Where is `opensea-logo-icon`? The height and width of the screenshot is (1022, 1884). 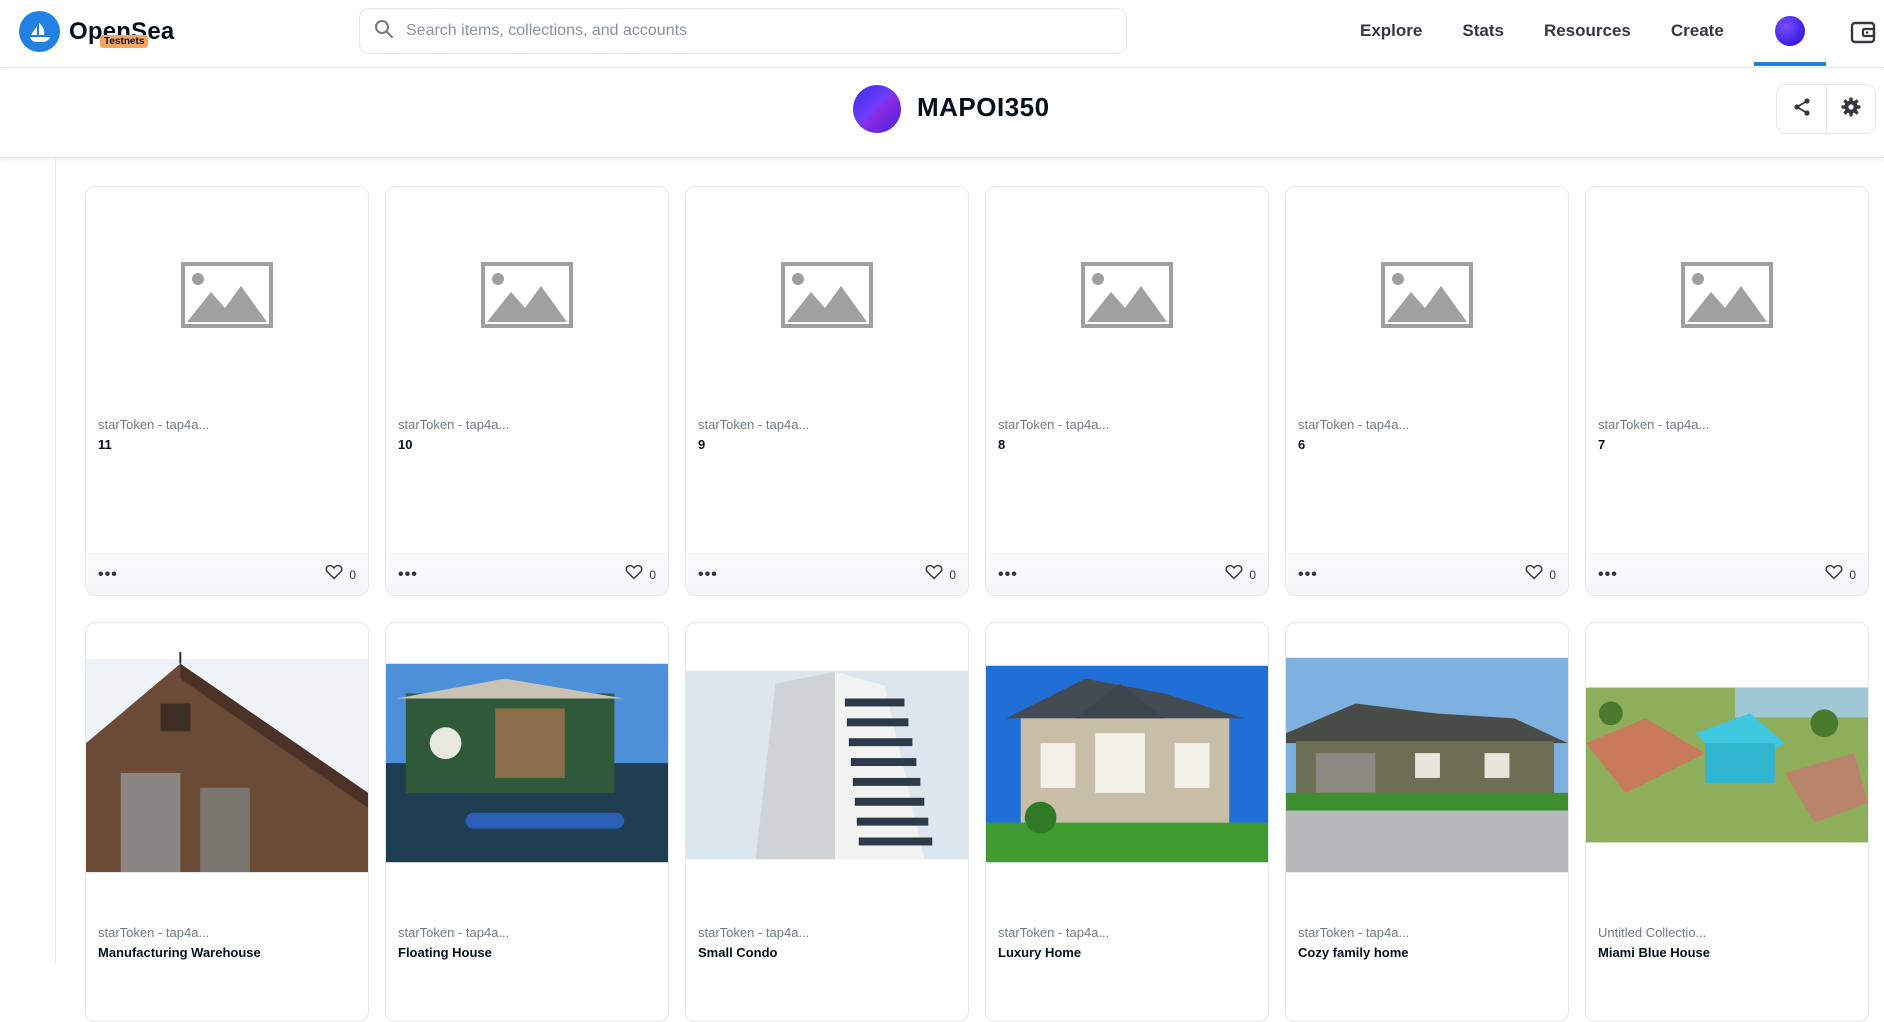
opensea-logo-icon is located at coordinates (39, 31).